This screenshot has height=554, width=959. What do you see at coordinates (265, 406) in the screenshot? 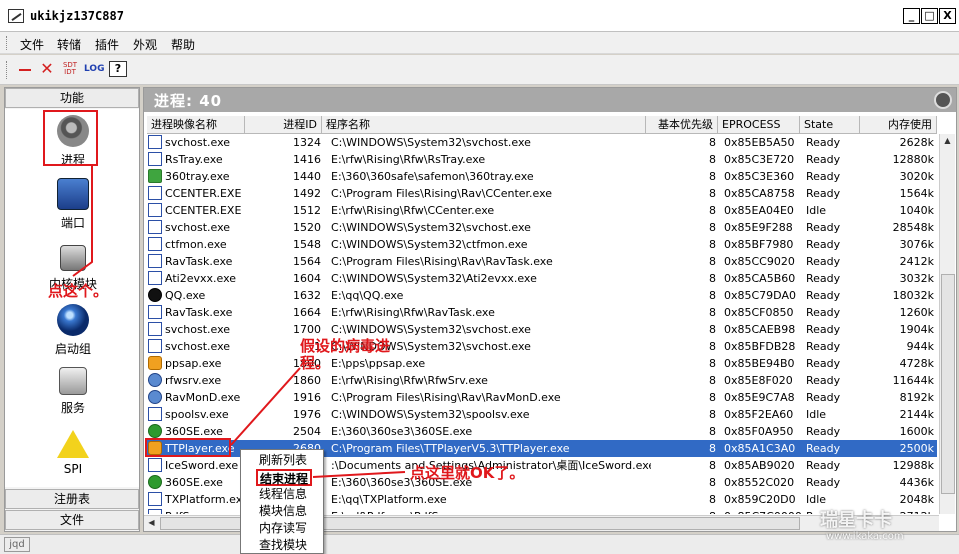
I see `arrow-line-virus` at bounding box center [265, 406].